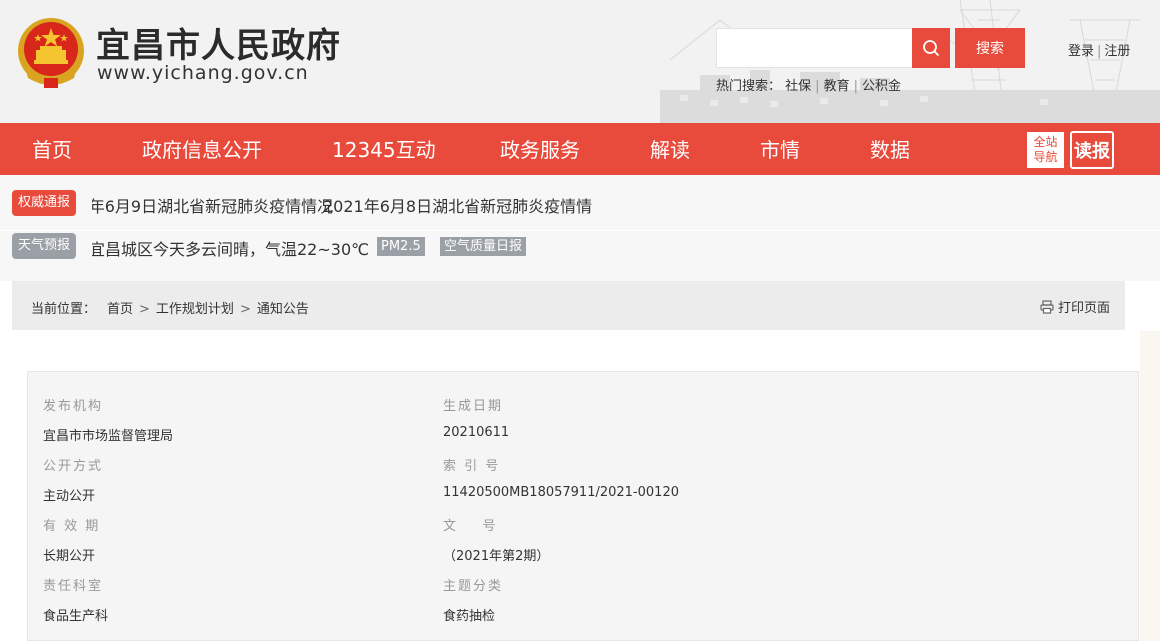 The image size is (1160, 641). Describe the element at coordinates (798, 86) in the screenshot. I see `hot-search-item: 社保` at that location.